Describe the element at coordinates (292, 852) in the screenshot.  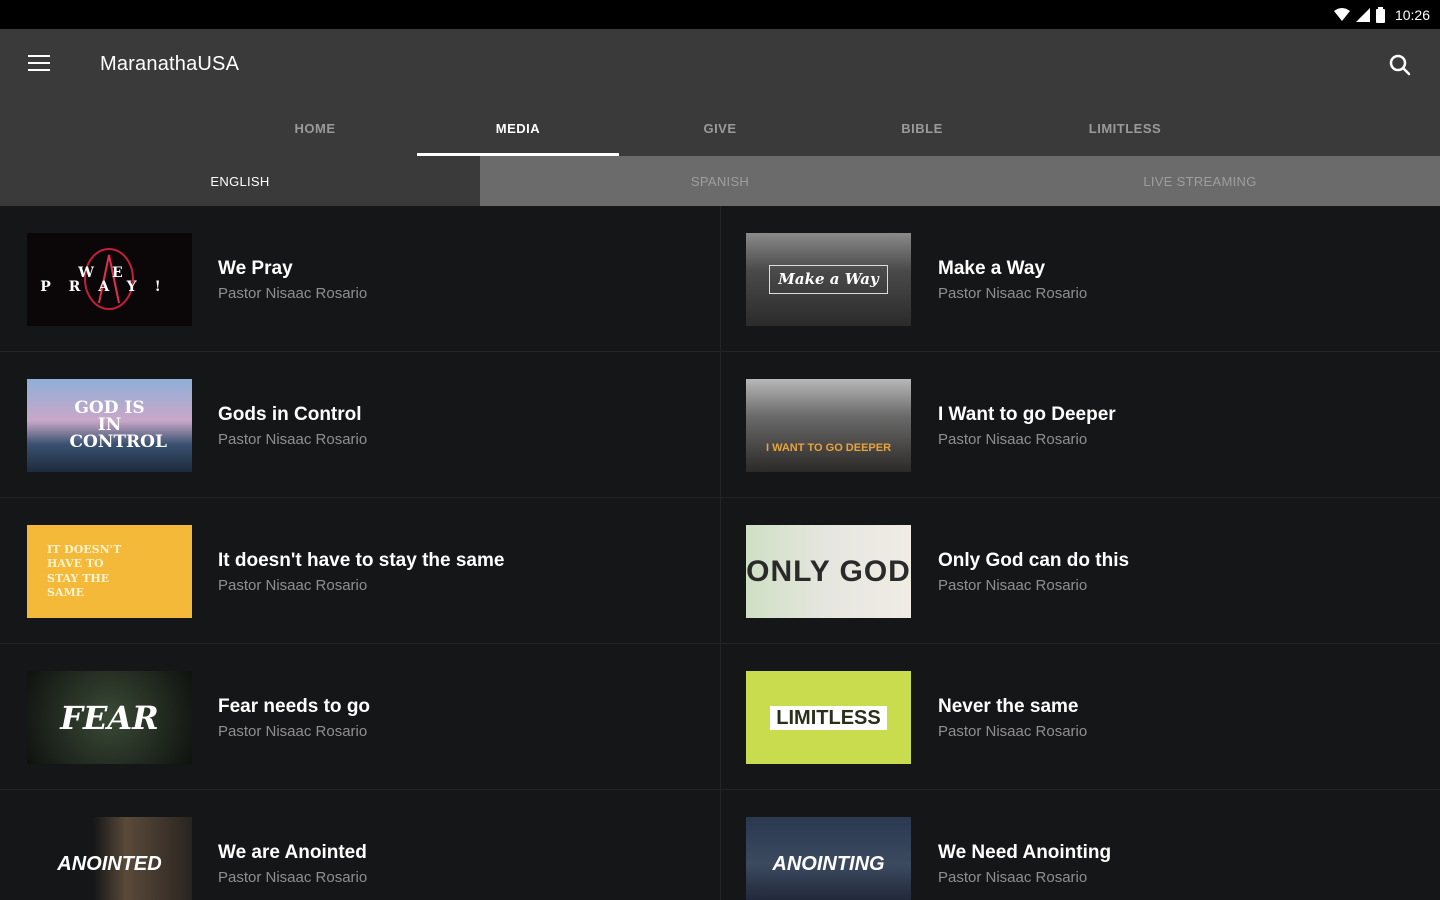
I see `media-title: We are Anointed` at that location.